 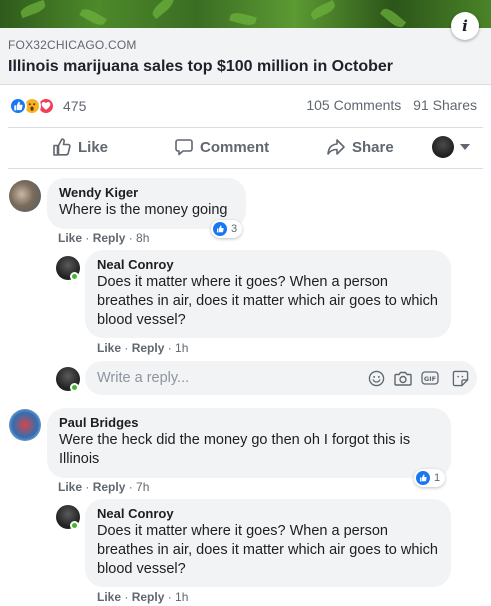 What do you see at coordinates (465, 26) in the screenshot?
I see `info-icon: i` at bounding box center [465, 26].